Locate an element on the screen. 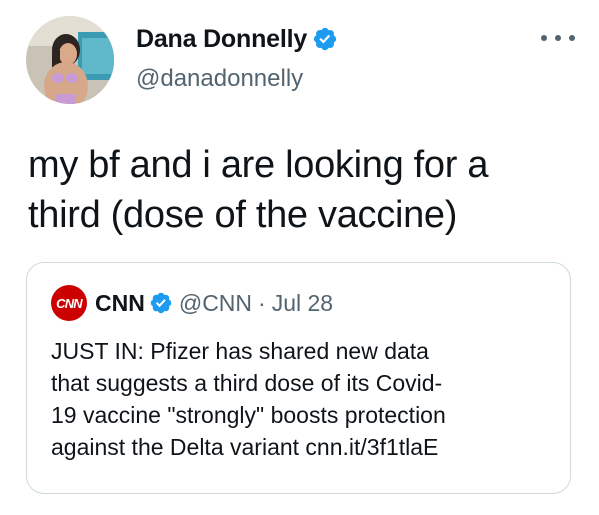  quoted-tweet-header: CNN CNN @CNN · Jul 28 is located at coordinates (192, 303).